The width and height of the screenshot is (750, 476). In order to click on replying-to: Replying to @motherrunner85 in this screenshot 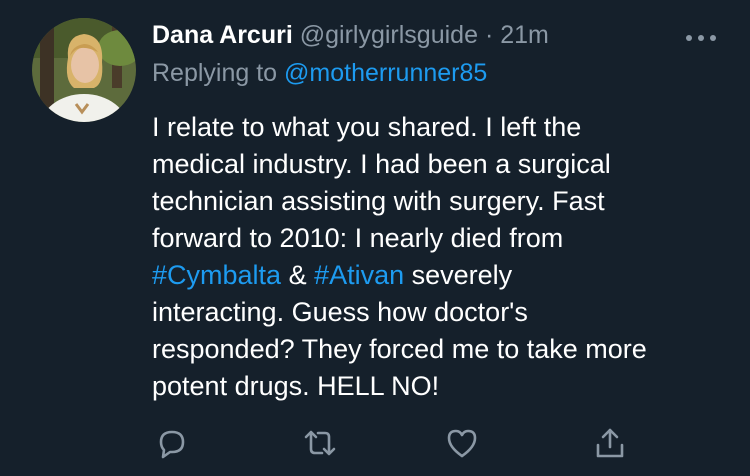, I will do `click(319, 73)`.